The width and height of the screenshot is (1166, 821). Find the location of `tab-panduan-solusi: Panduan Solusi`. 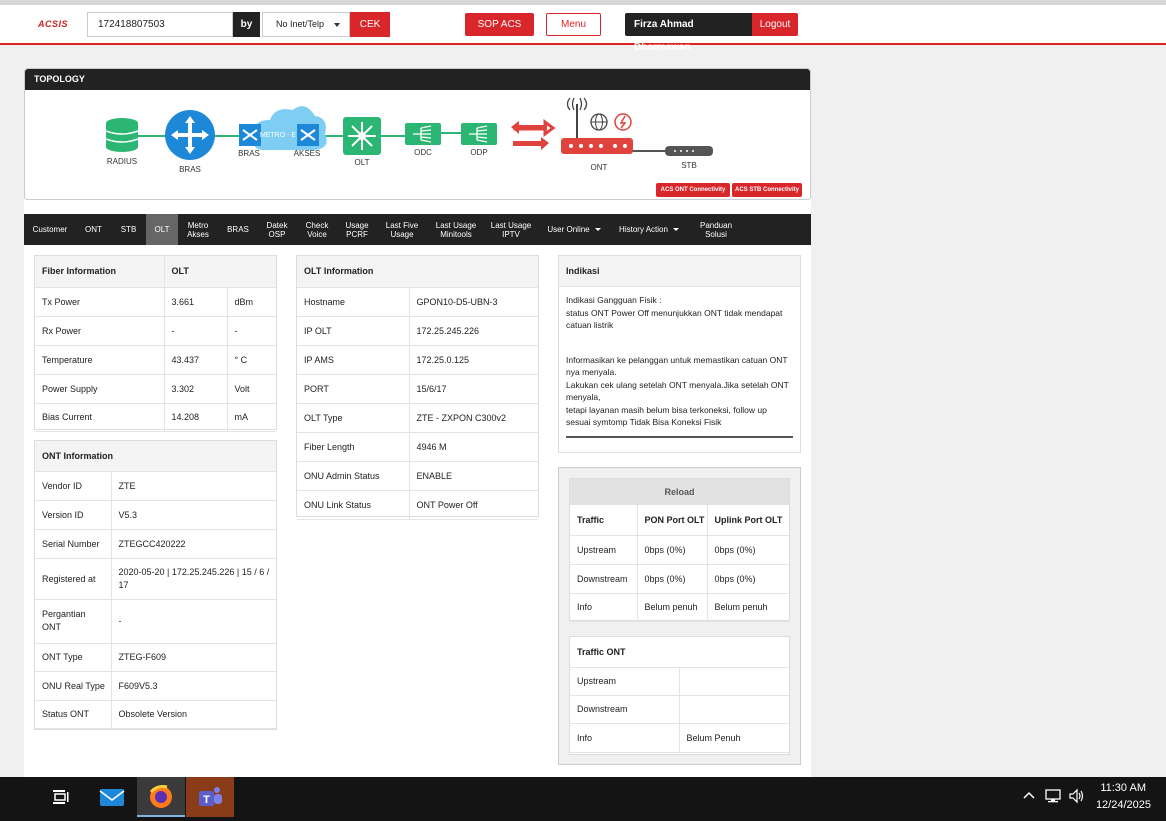

tab-panduan-solusi: Panduan Solusi is located at coordinates (716, 229).